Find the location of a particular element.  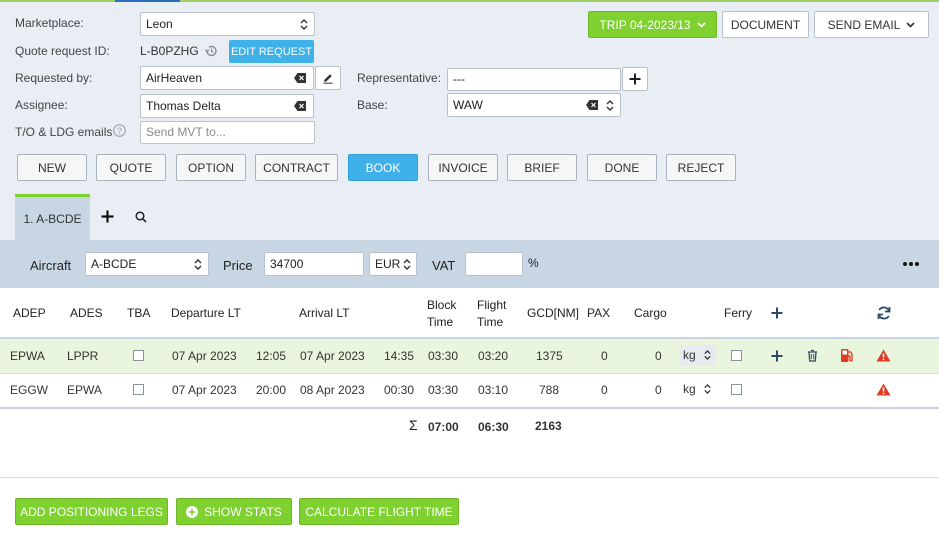

col-flight-time-1: Flight is located at coordinates (492, 305).